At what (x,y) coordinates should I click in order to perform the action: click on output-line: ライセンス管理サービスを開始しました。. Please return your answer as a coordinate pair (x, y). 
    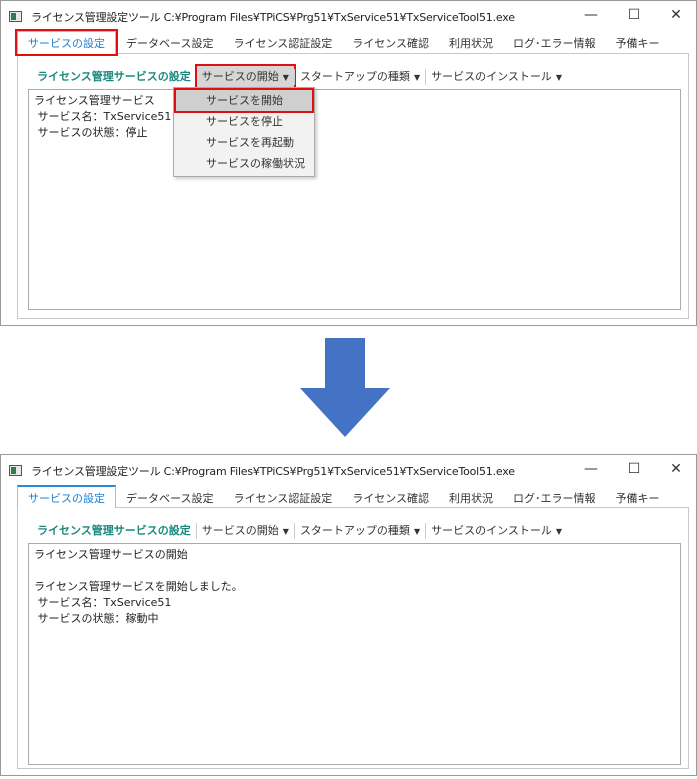
    Looking at the image, I should click on (138, 586).